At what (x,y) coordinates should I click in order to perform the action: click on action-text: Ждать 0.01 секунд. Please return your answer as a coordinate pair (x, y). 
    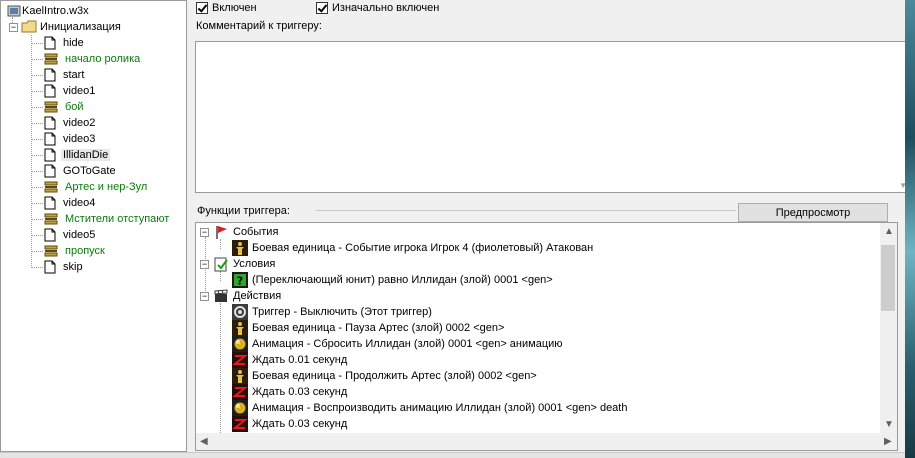
    Looking at the image, I should click on (300, 360).